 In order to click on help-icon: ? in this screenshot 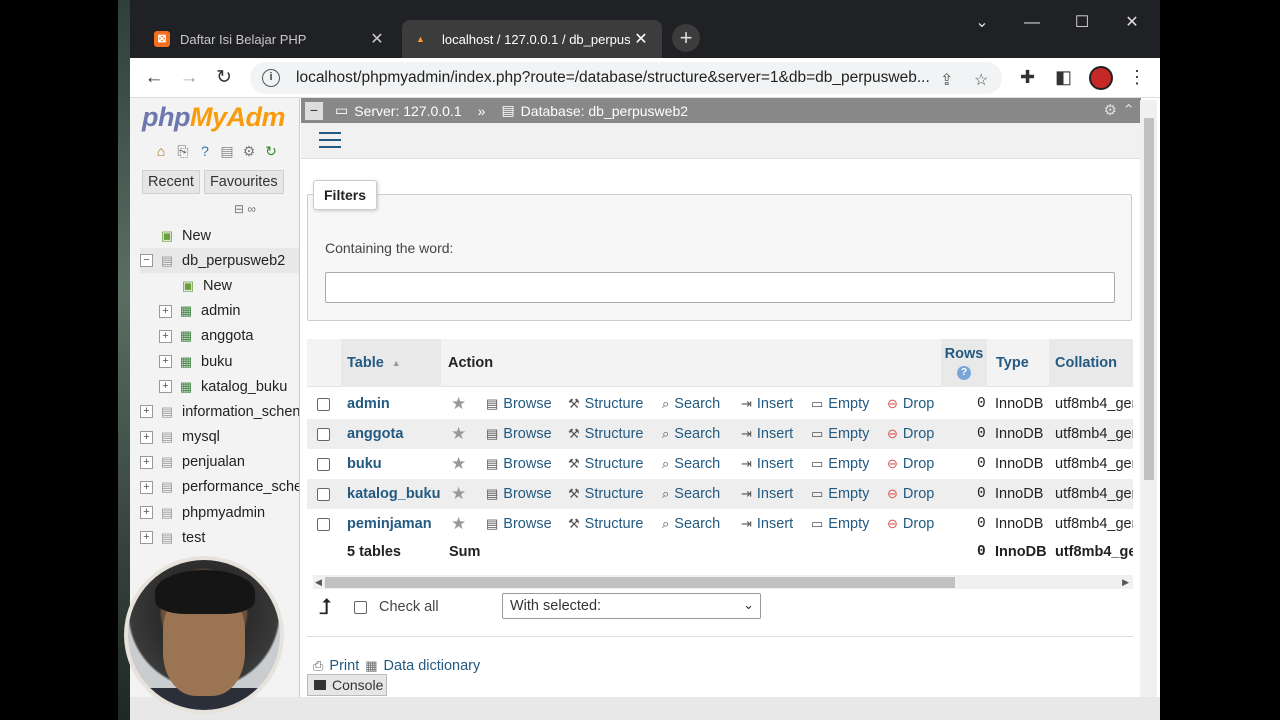, I will do `click(205, 151)`.